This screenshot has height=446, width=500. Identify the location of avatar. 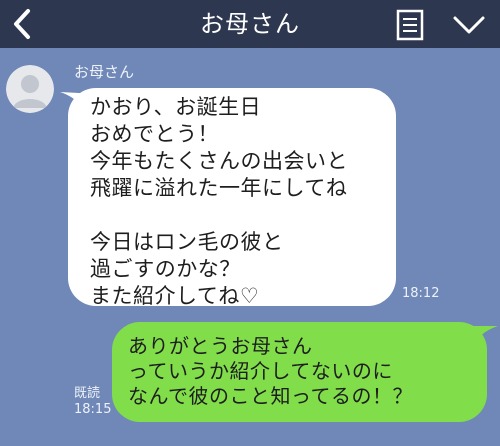
(30, 89).